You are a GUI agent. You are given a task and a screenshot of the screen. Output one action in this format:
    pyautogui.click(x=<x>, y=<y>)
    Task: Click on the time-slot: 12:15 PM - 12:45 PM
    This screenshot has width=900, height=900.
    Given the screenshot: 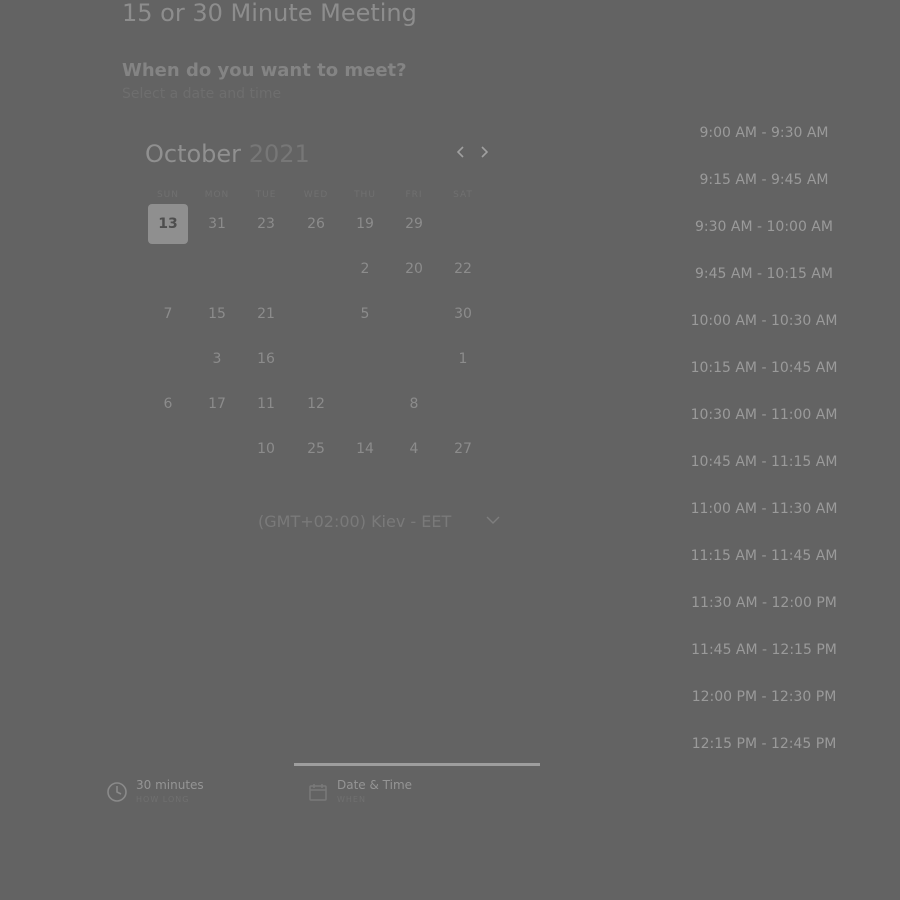 What is the action you would take?
    pyautogui.click(x=764, y=744)
    